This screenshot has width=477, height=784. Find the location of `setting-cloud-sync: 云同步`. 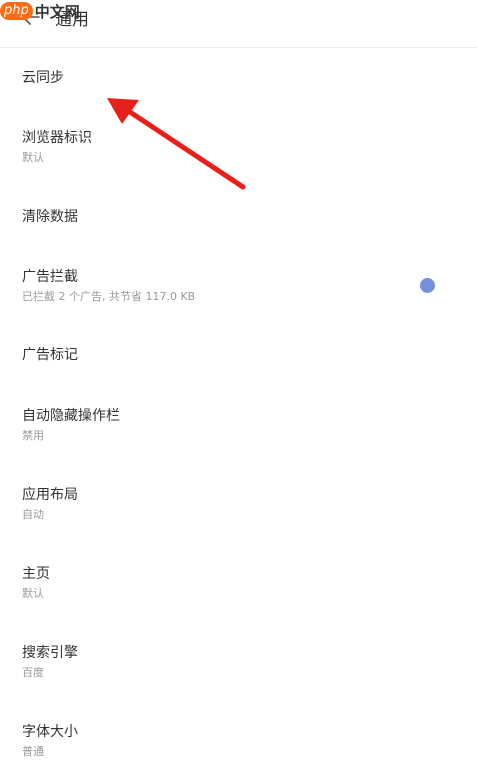

setting-cloud-sync: 云同步 is located at coordinates (238, 87).